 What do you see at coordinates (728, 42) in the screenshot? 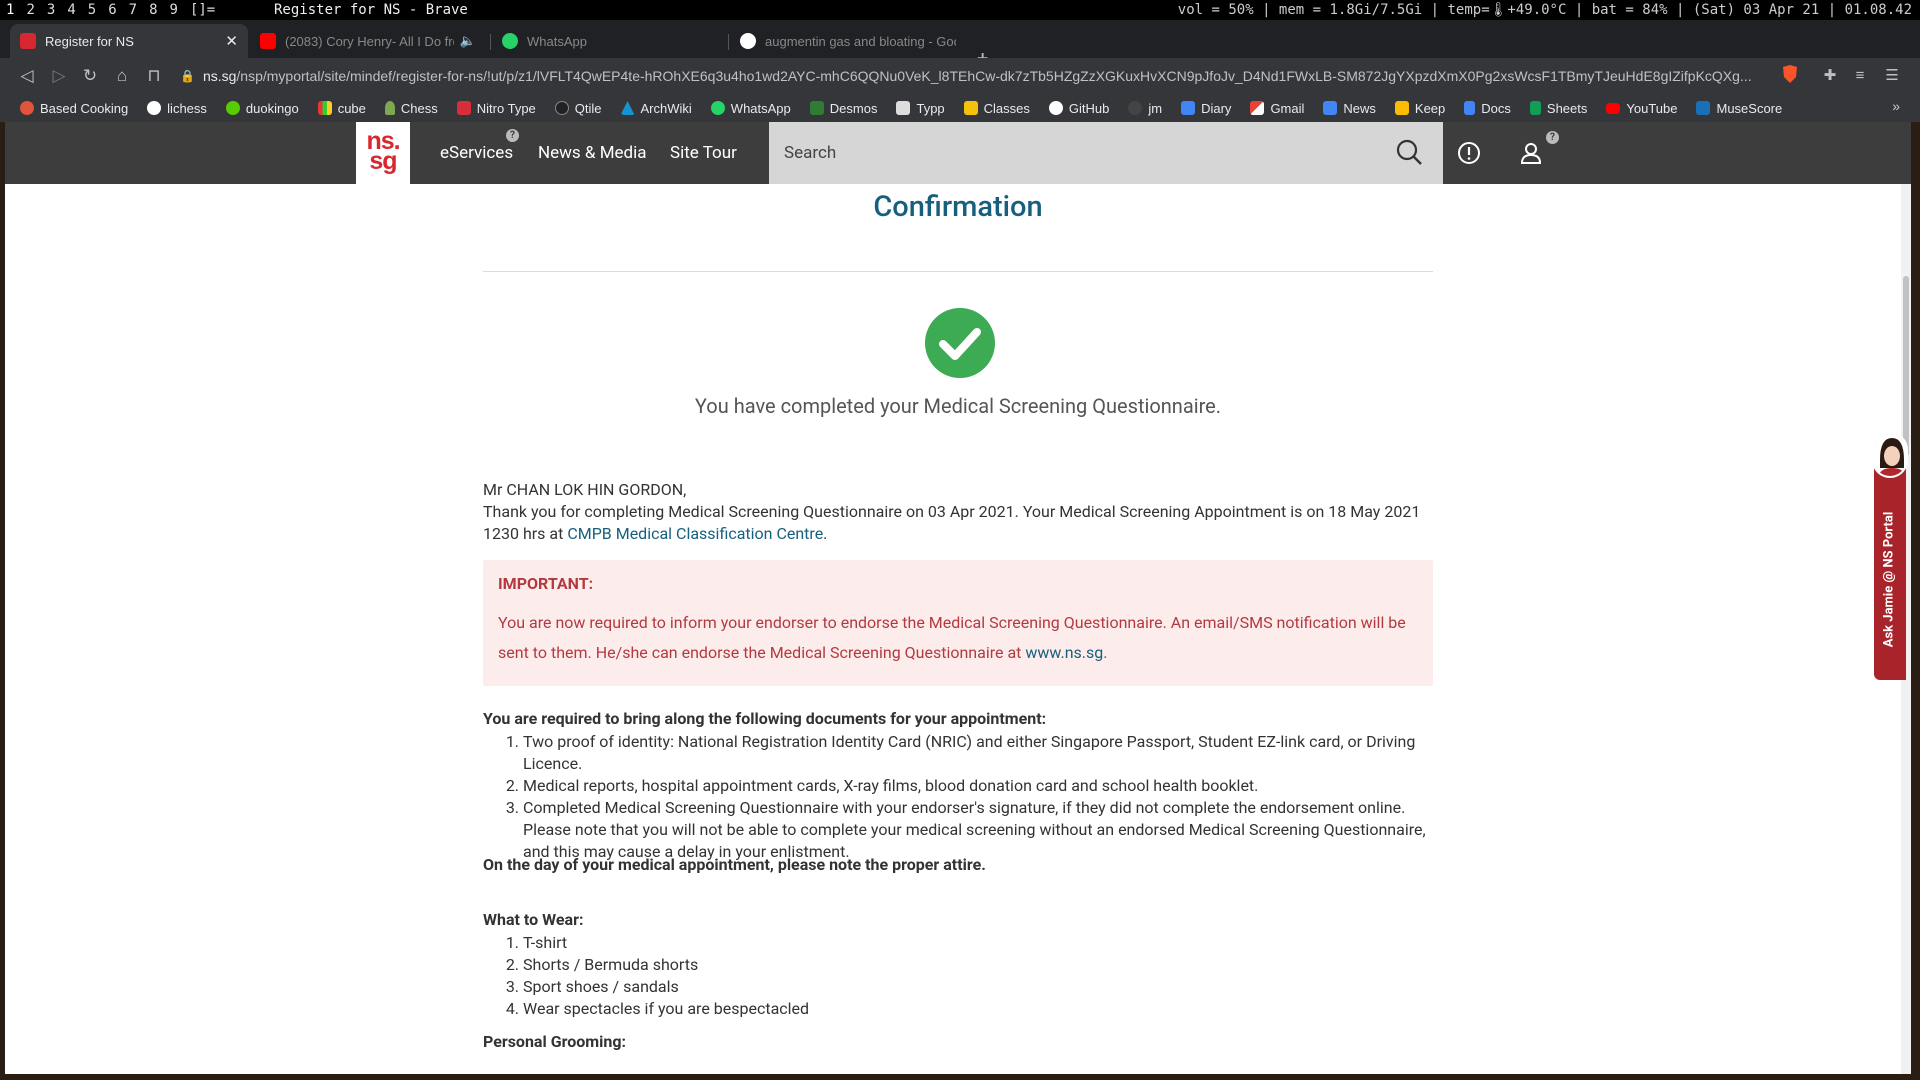
I see `tab-separator` at bounding box center [728, 42].